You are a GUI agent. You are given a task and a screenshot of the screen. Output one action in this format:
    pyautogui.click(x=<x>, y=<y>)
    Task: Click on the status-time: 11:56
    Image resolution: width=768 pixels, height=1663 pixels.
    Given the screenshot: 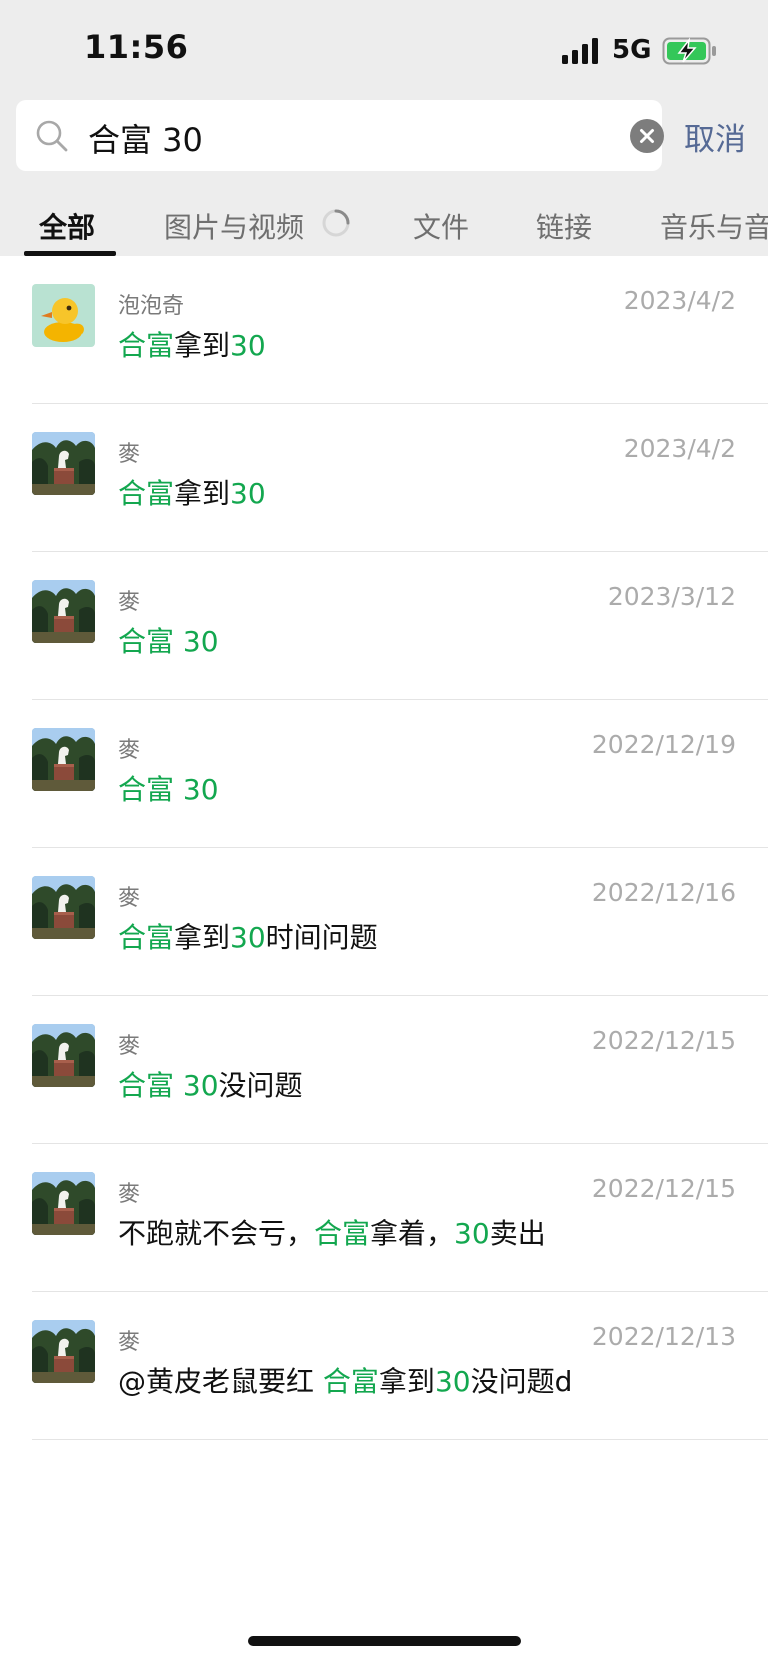 What is the action you would take?
    pyautogui.click(x=136, y=47)
    